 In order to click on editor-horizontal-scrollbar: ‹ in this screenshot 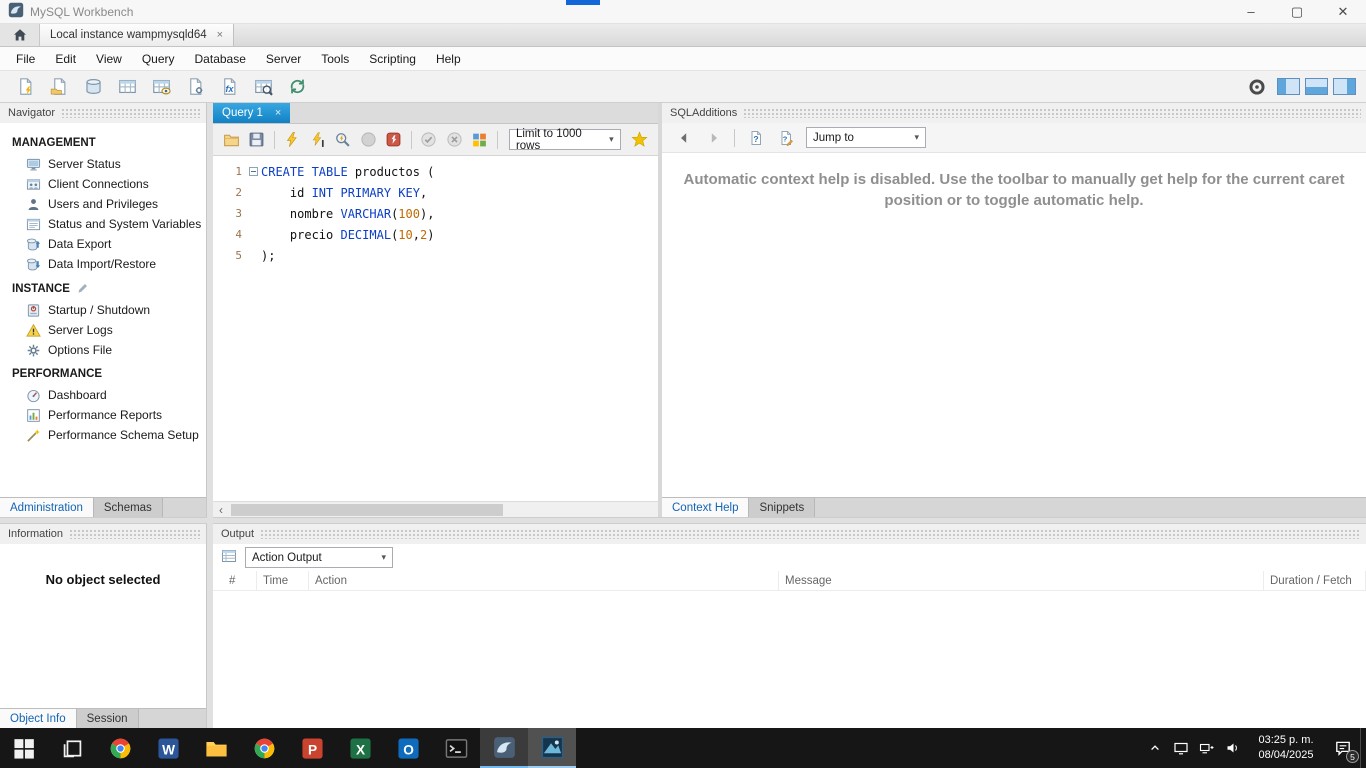, I will do `click(435, 509)`.